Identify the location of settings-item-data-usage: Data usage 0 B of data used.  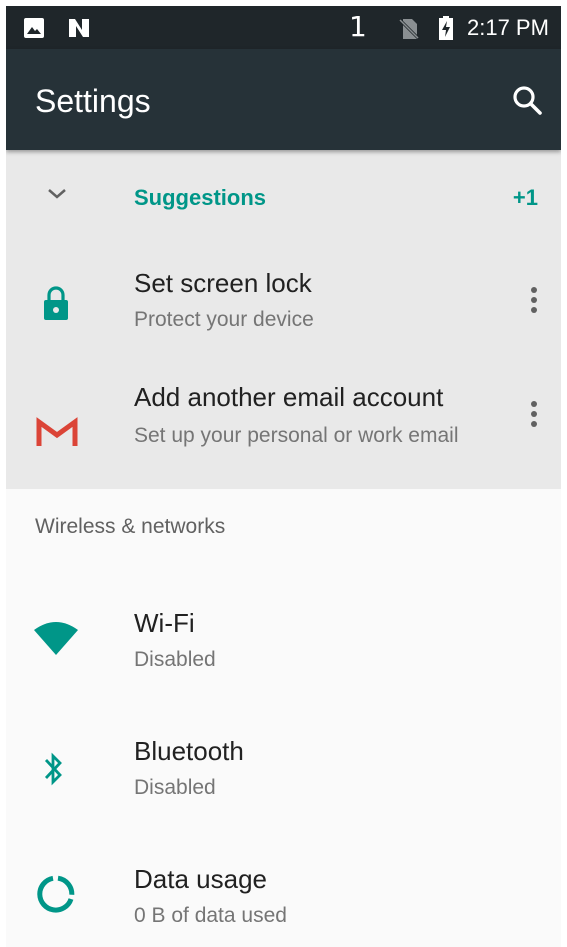
(283, 894).